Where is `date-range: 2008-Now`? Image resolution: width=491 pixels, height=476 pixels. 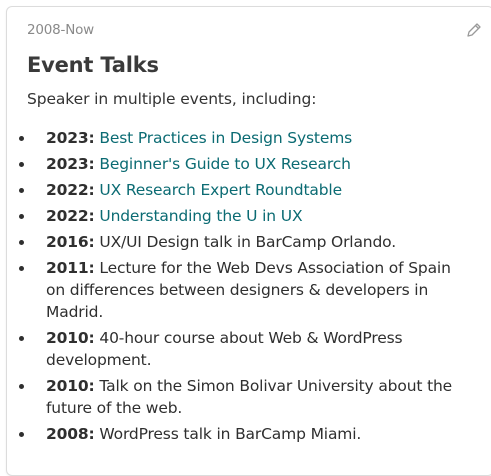 date-range: 2008-Now is located at coordinates (61, 30).